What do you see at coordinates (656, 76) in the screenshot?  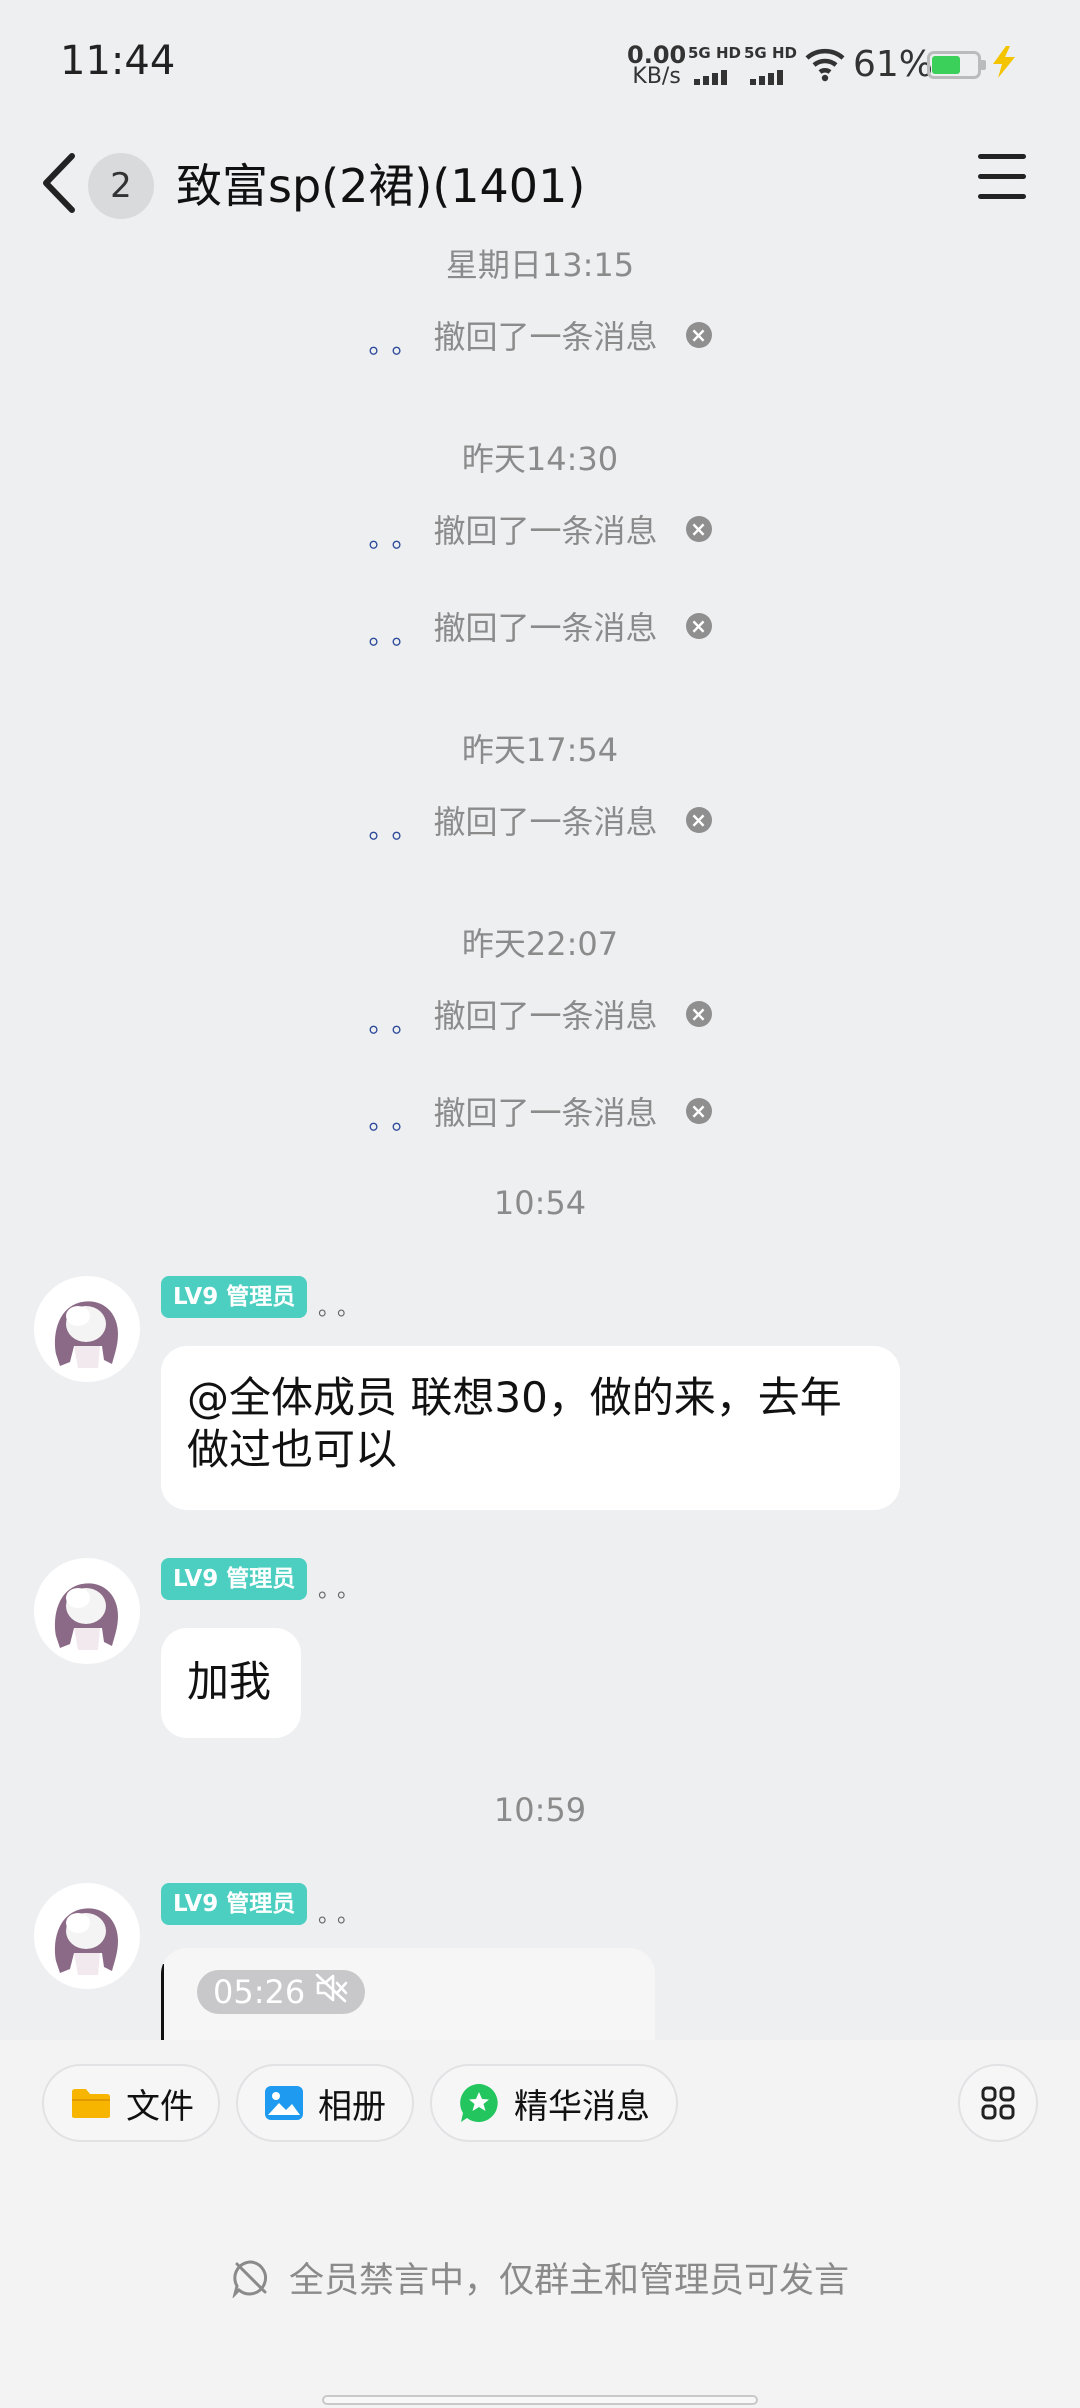 I see `net-speed-unit: KB/s` at bounding box center [656, 76].